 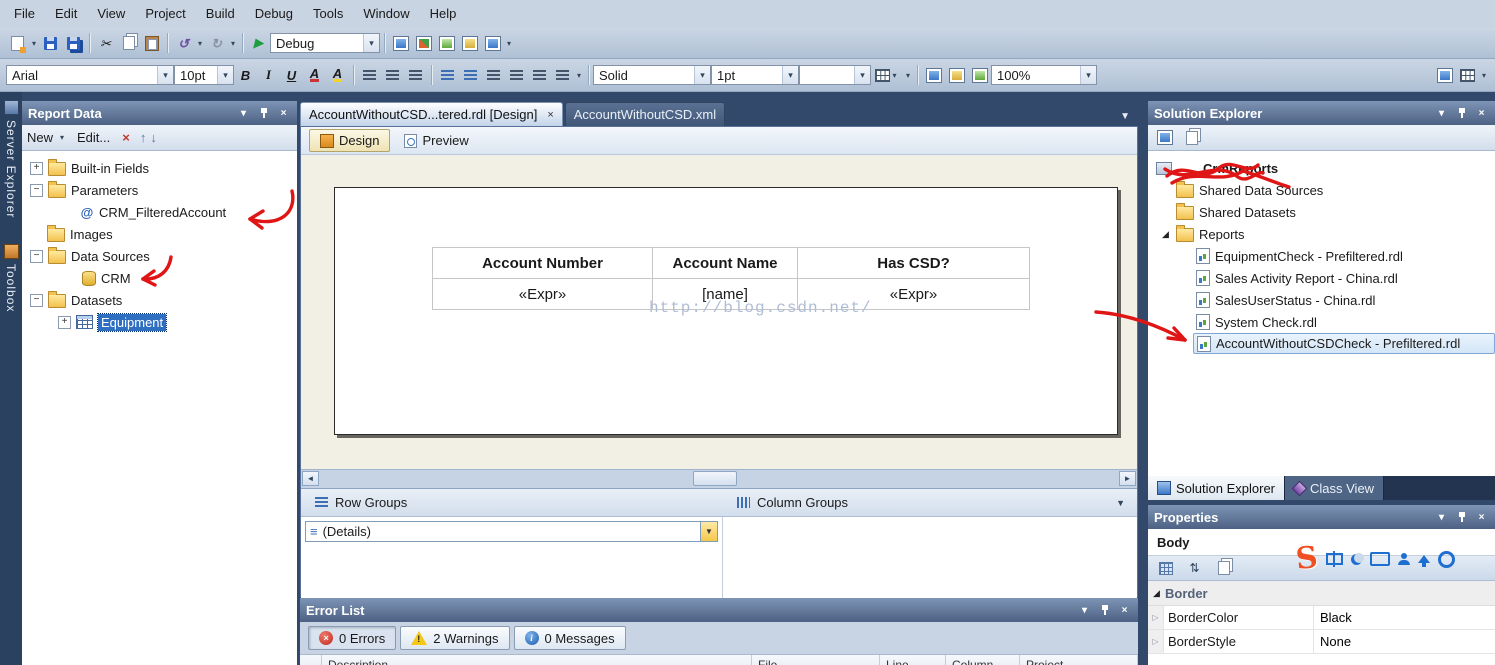 I want to click on tree-item-shared-datasets: Shared Datasets, so click(x=1321, y=212).